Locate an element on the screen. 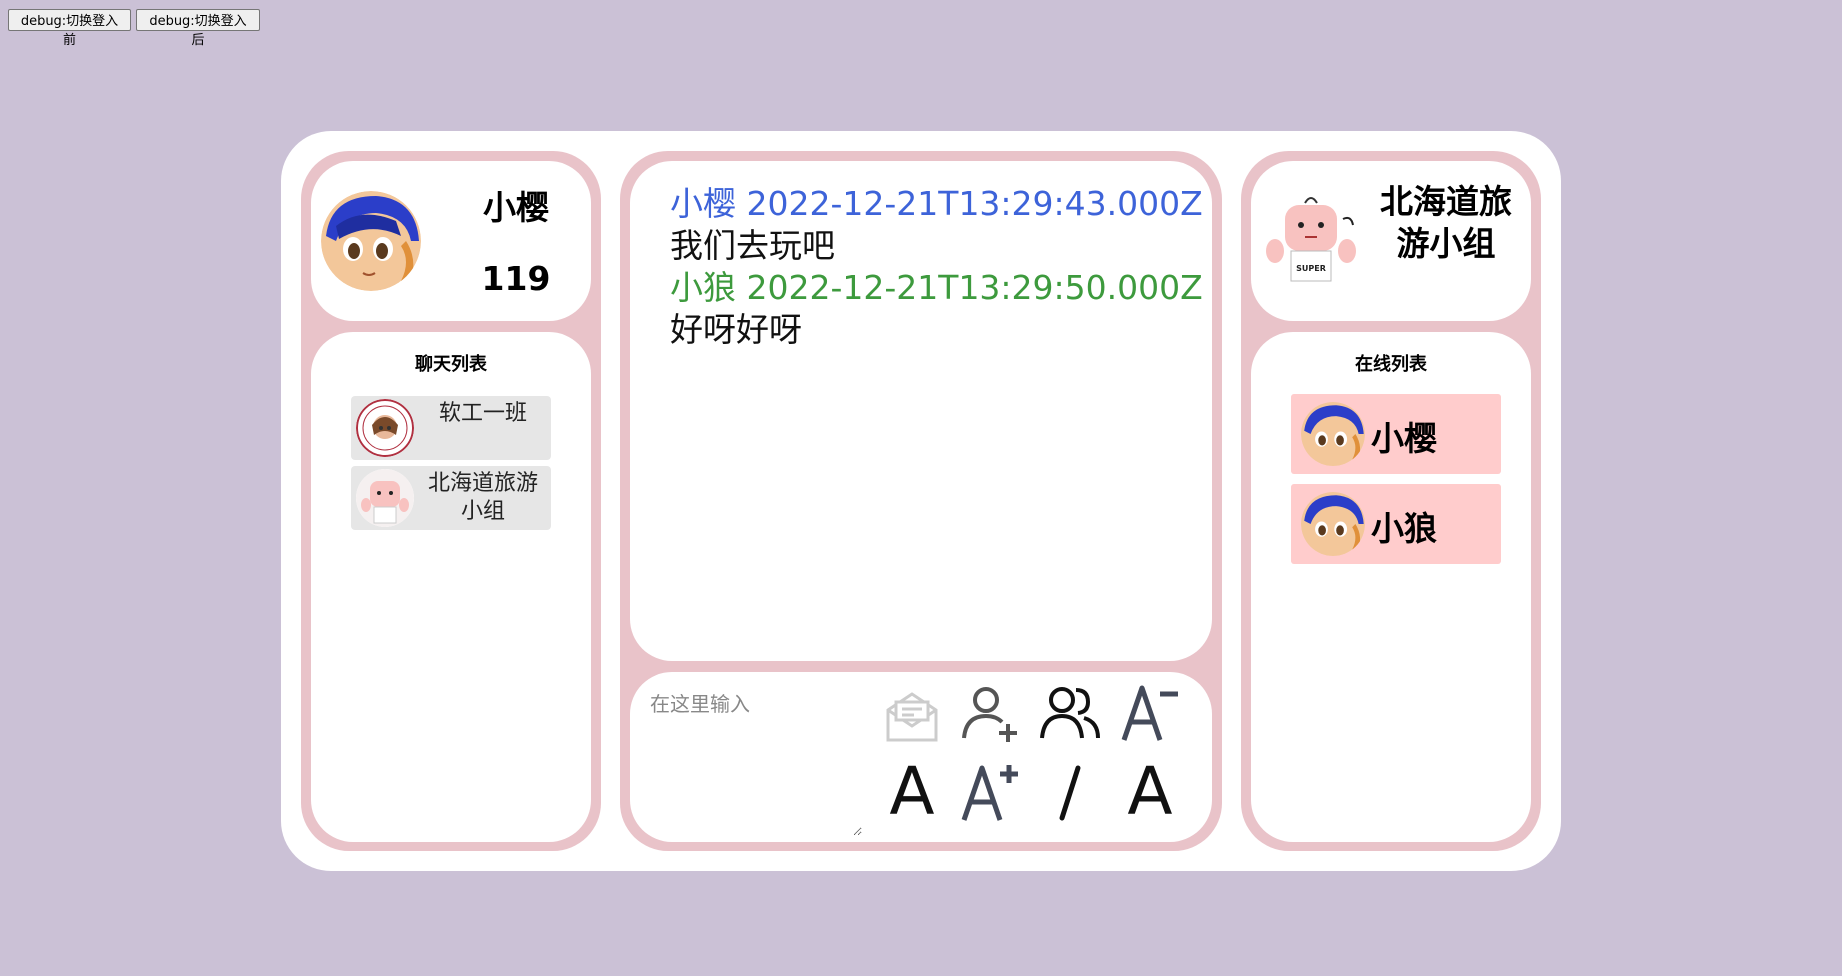 Image resolution: width=1842 pixels, height=976 pixels. left-panel: 小樱 119 聊天列表 软工一班 北海道旅游小组 is located at coordinates (451, 501).